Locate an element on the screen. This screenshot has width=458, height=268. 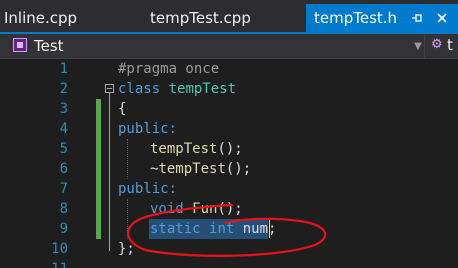
code-line: 1 #pragma once is located at coordinates (229, 69).